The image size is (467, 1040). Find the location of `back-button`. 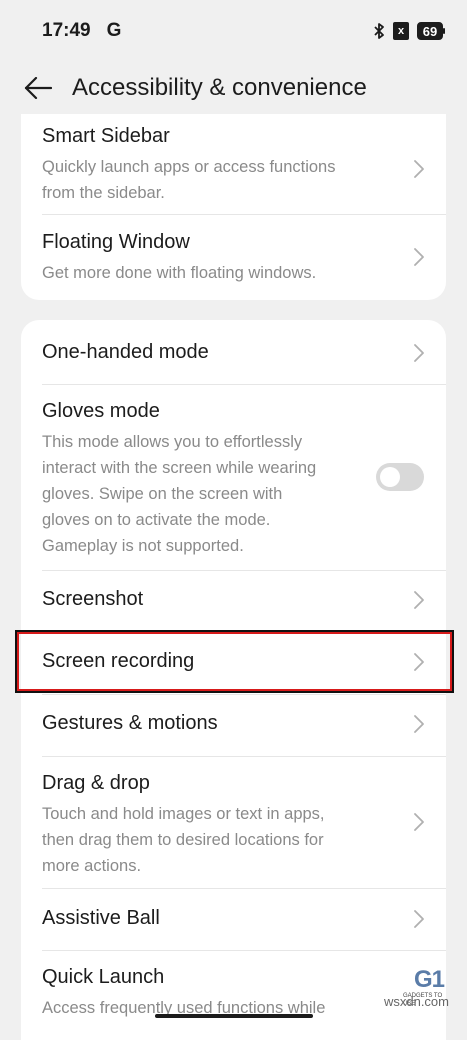

back-button is located at coordinates (38, 88).